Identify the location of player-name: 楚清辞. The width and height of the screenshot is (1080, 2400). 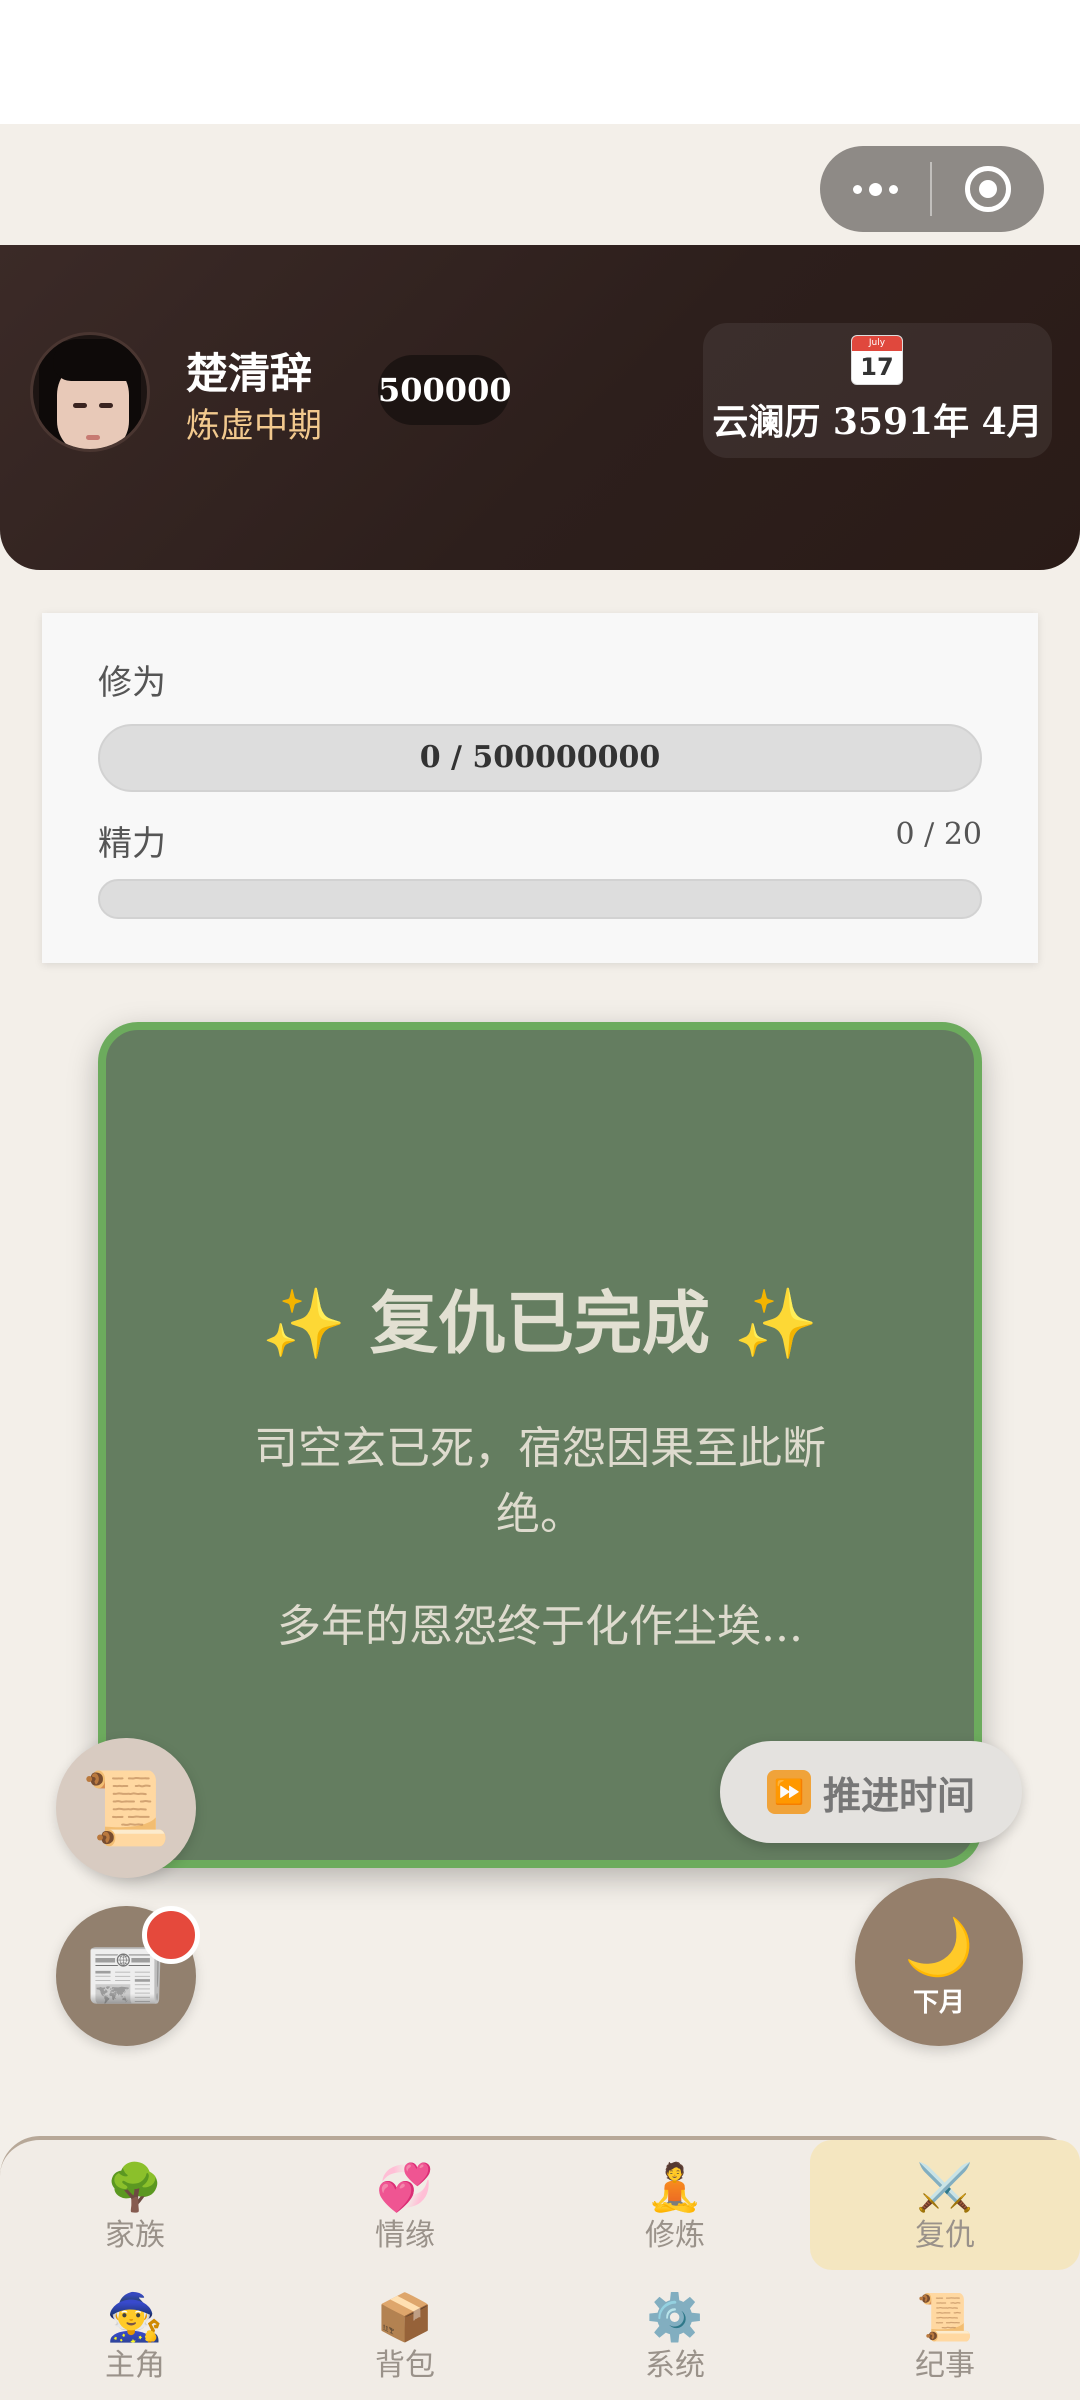
(249, 373).